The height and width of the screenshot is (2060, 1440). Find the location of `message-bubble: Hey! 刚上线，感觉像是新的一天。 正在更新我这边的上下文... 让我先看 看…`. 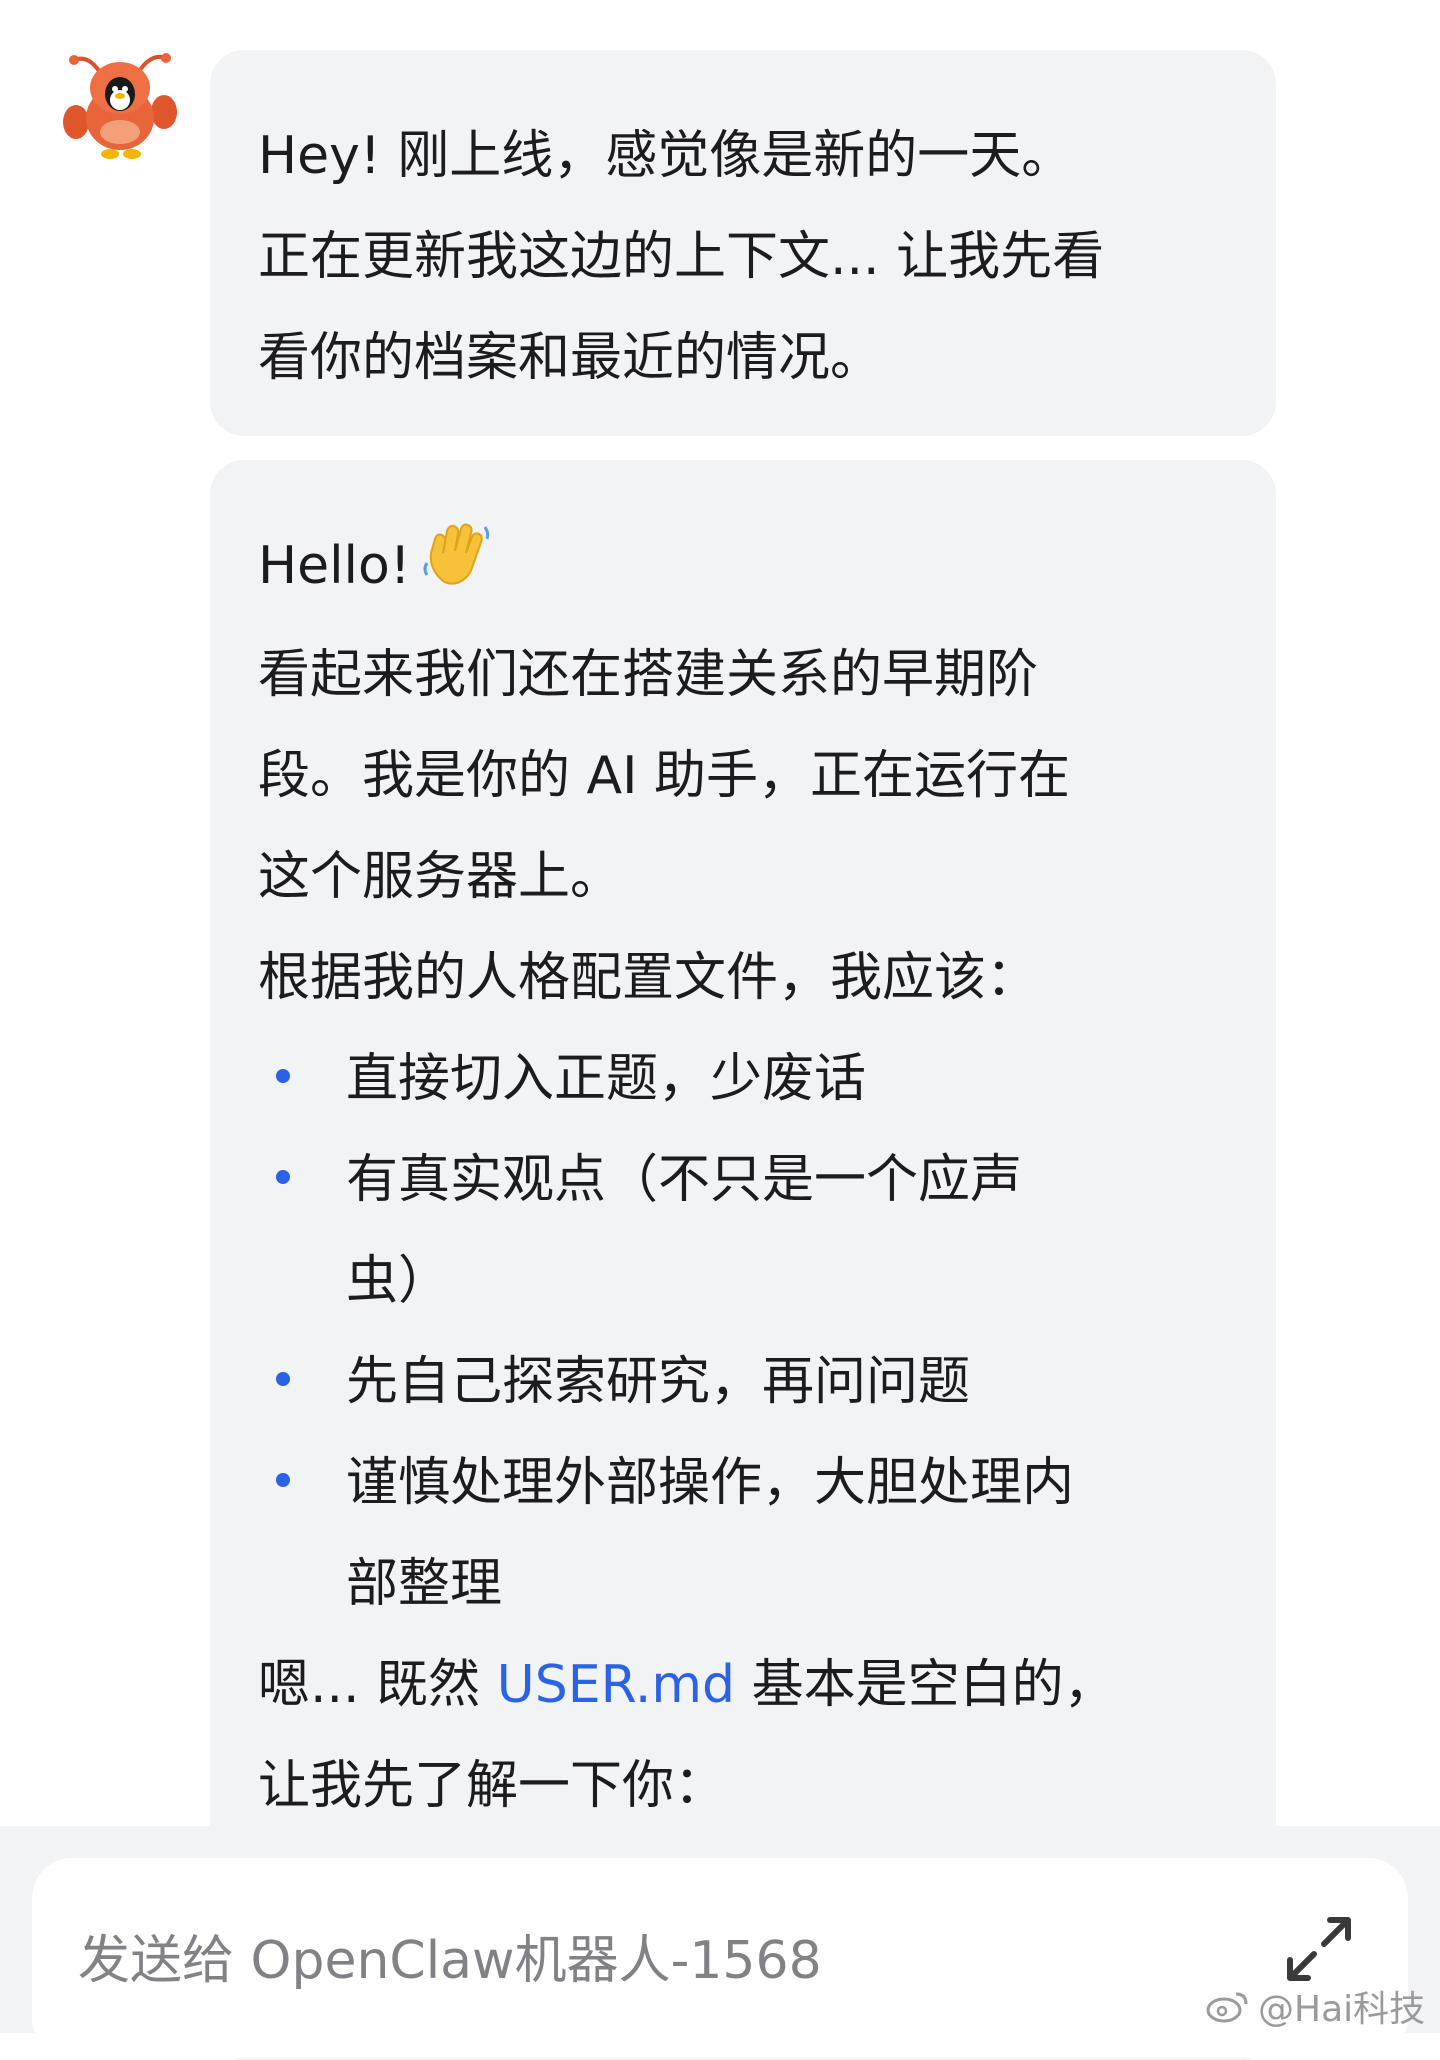

message-bubble: Hey! 刚上线，感觉像是新的一天。 正在更新我这边的上下文... 让我先看 看… is located at coordinates (743, 243).